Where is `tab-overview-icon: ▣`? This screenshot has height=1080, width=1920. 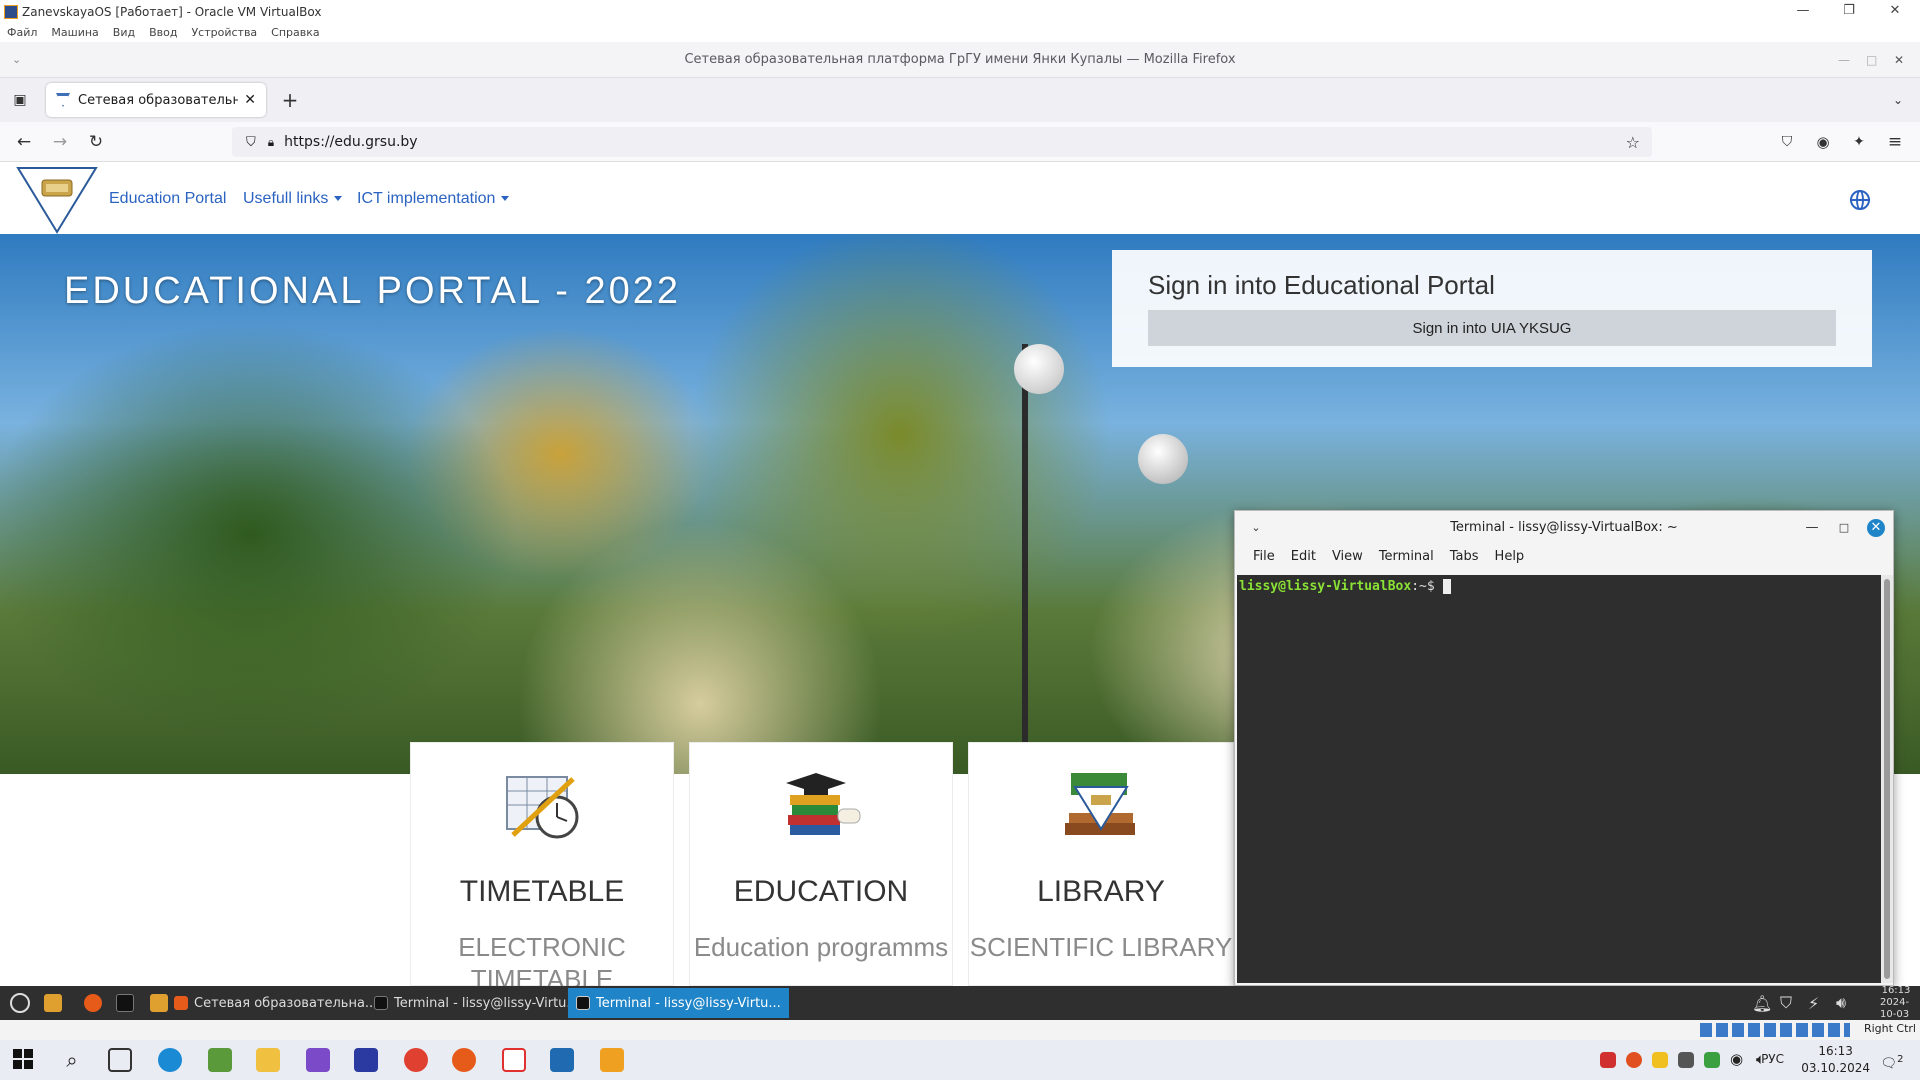
tab-overview-icon: ▣ is located at coordinates (20, 100).